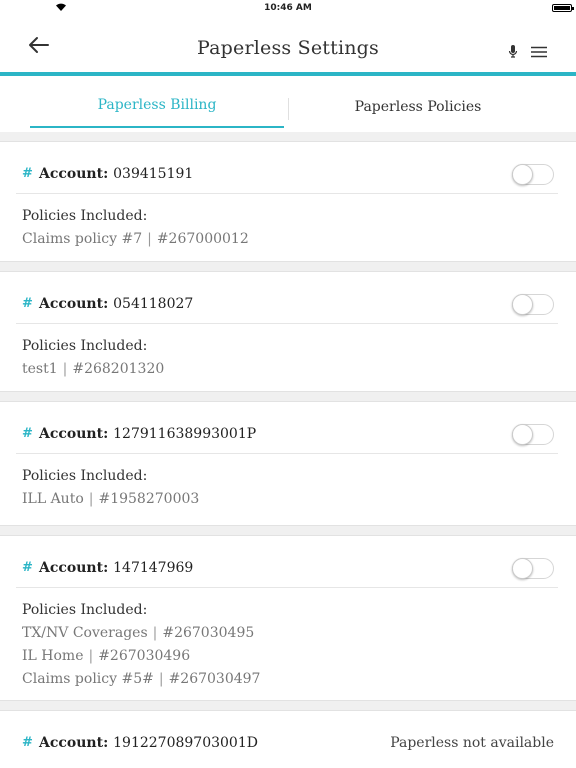  What do you see at coordinates (153, 568) in the screenshot?
I see `account-number: 147147969` at bounding box center [153, 568].